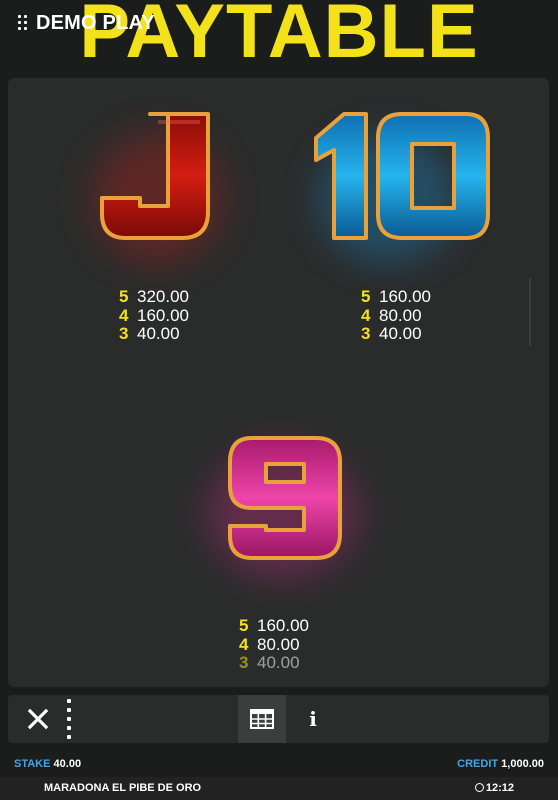  I want to click on payout-row: 4 160.00, so click(154, 315).